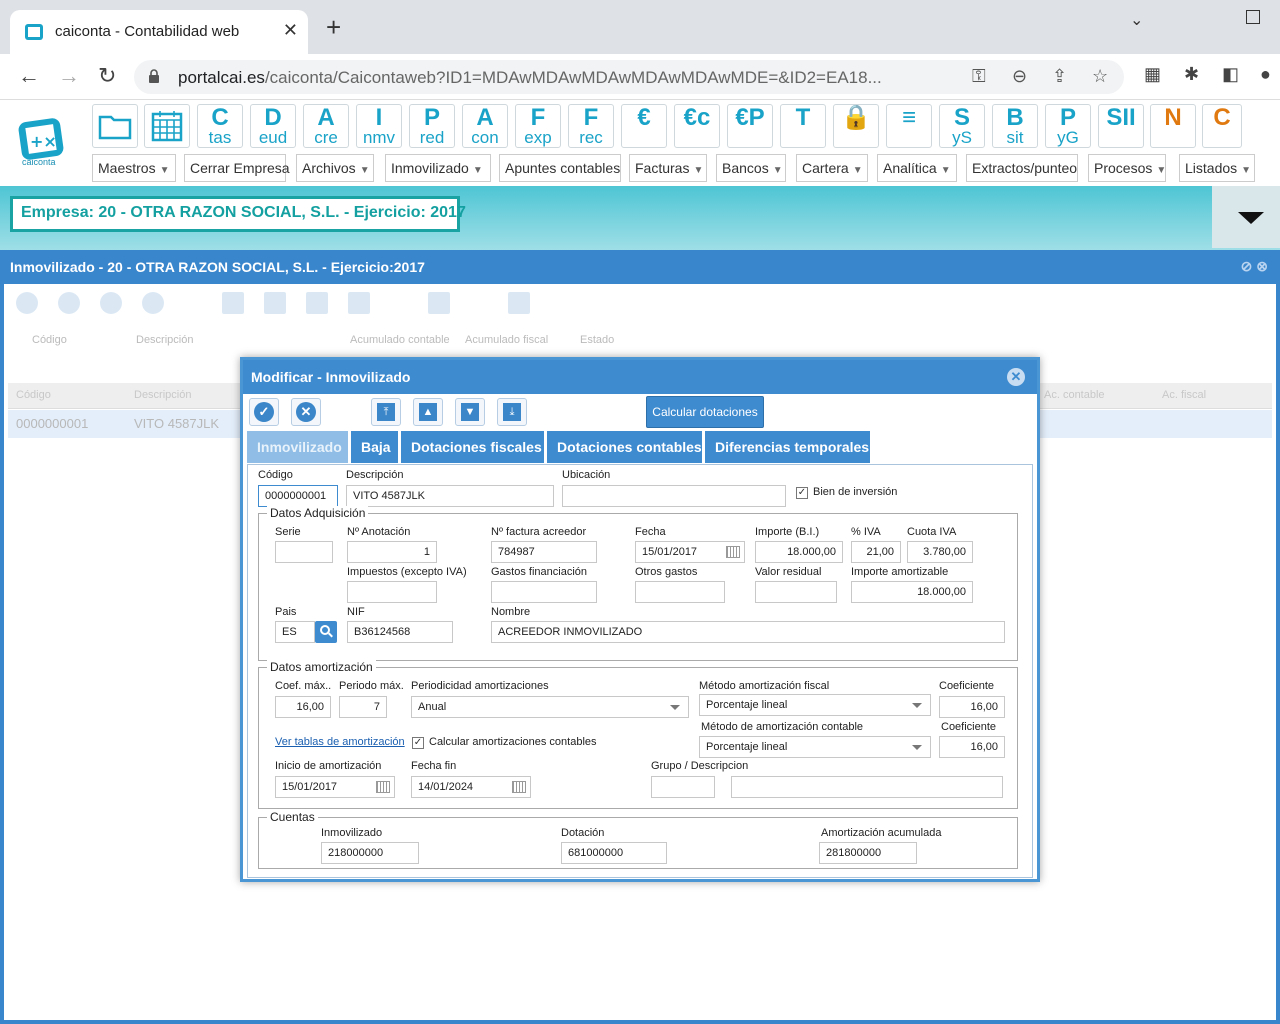 This screenshot has height=1024, width=1280. I want to click on cuenta-dotacion-input: 681000000, so click(614, 853).